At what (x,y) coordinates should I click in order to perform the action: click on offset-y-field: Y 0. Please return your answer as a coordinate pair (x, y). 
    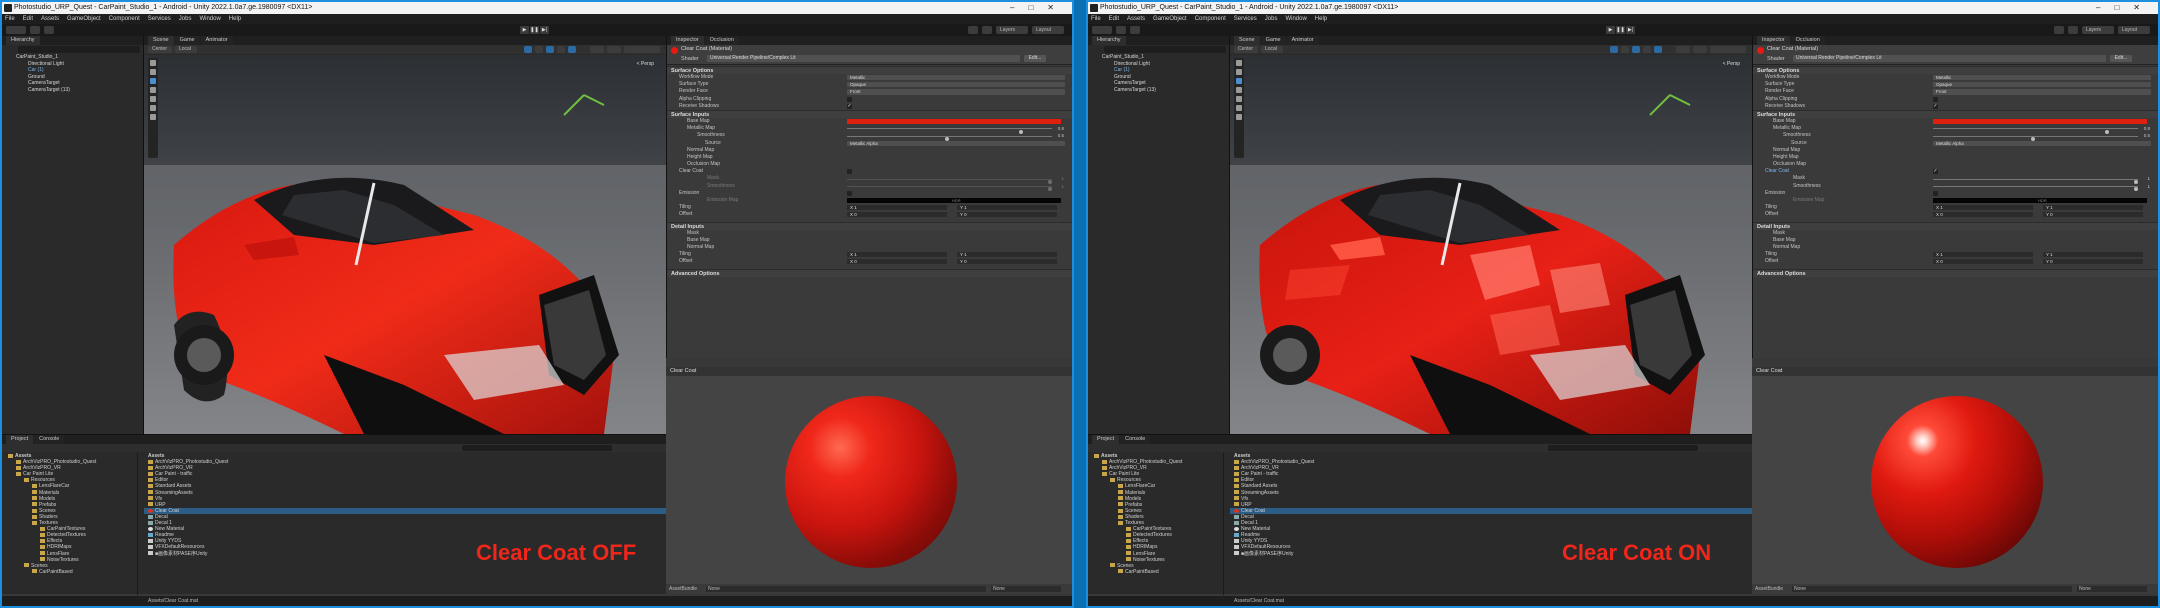
    Looking at the image, I should click on (1007, 215).